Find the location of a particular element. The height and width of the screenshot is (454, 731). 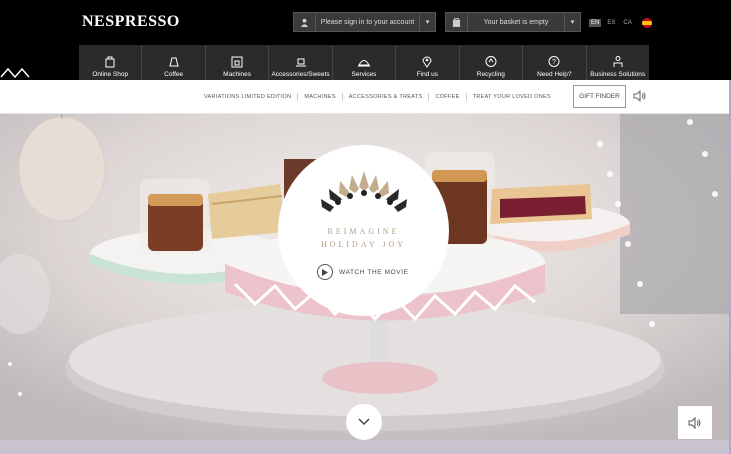

nav-label: Coffee is located at coordinates (174, 74).